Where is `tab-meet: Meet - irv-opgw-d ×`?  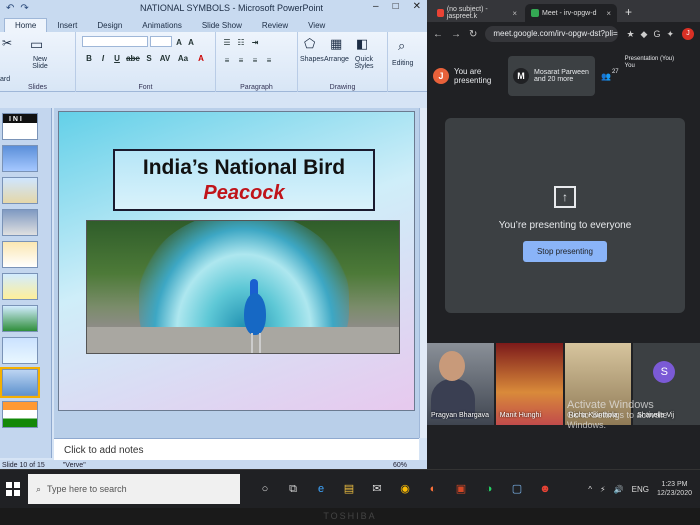
tab-meet: Meet - irv-opgw-d × is located at coordinates (571, 13).